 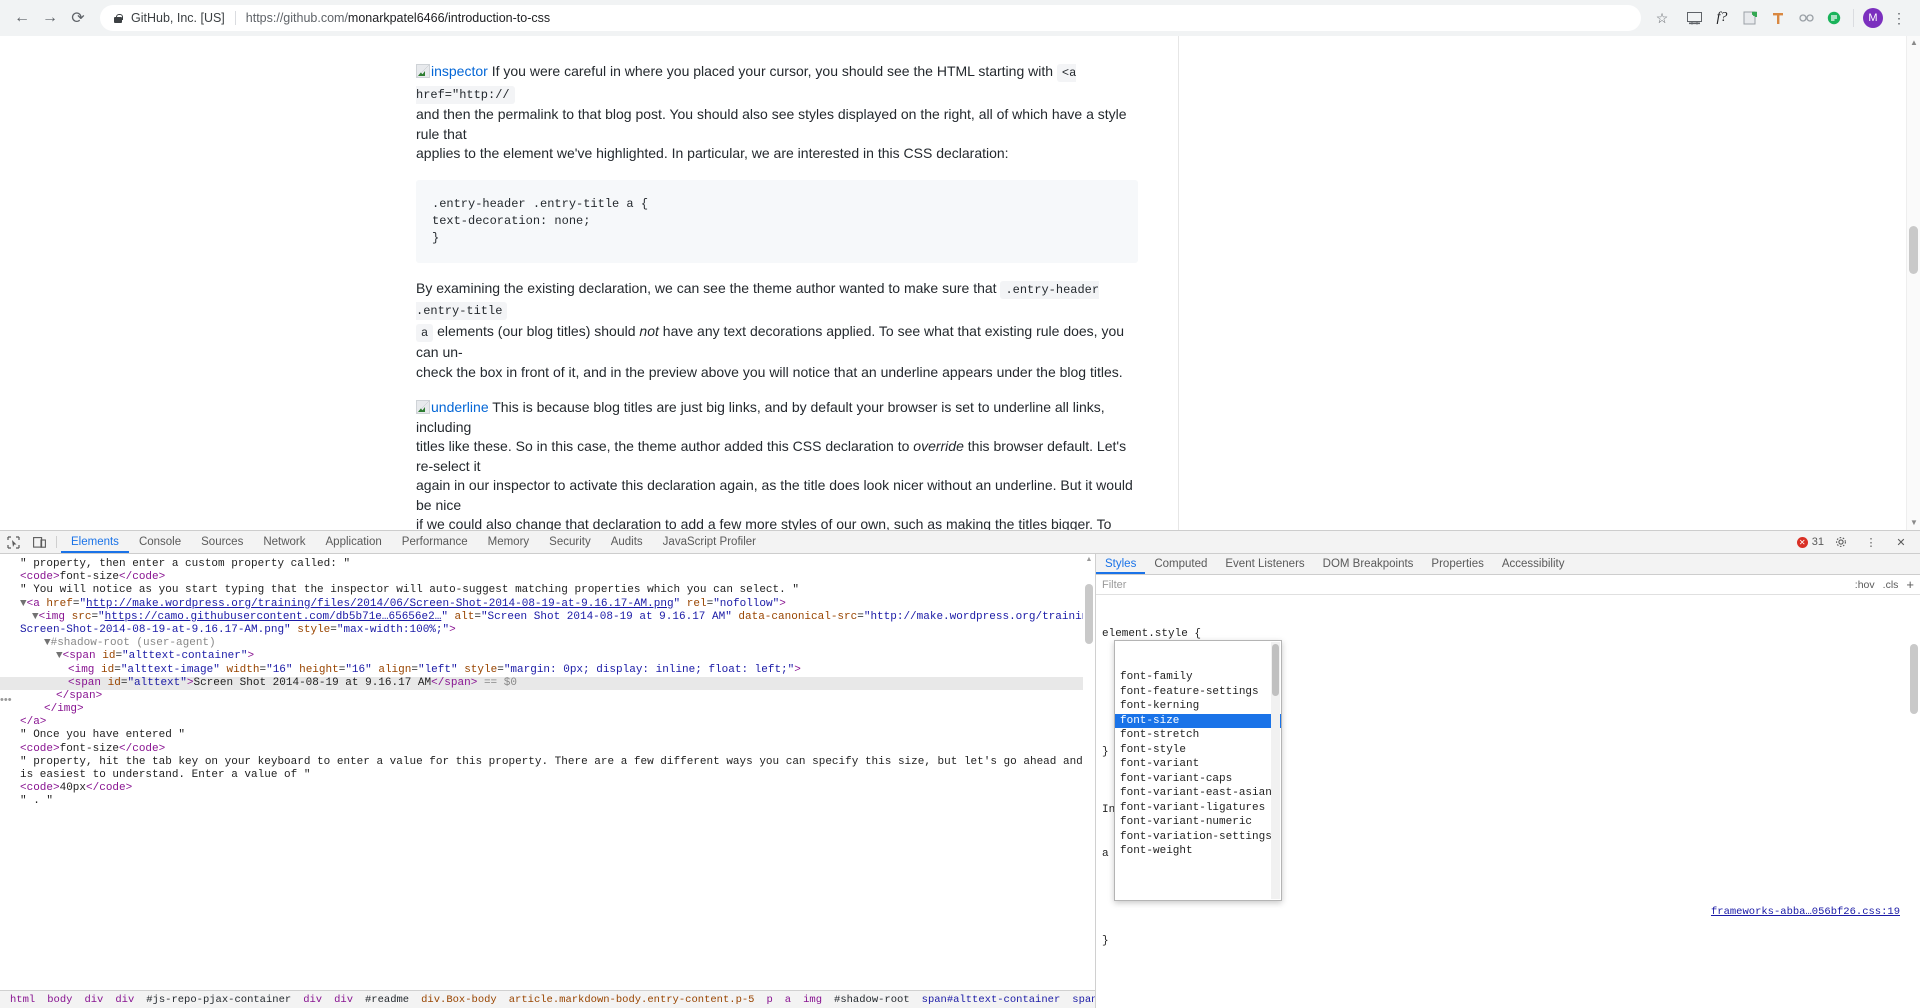 What do you see at coordinates (95, 542) in the screenshot?
I see `devtools-tab-elements: Elements` at bounding box center [95, 542].